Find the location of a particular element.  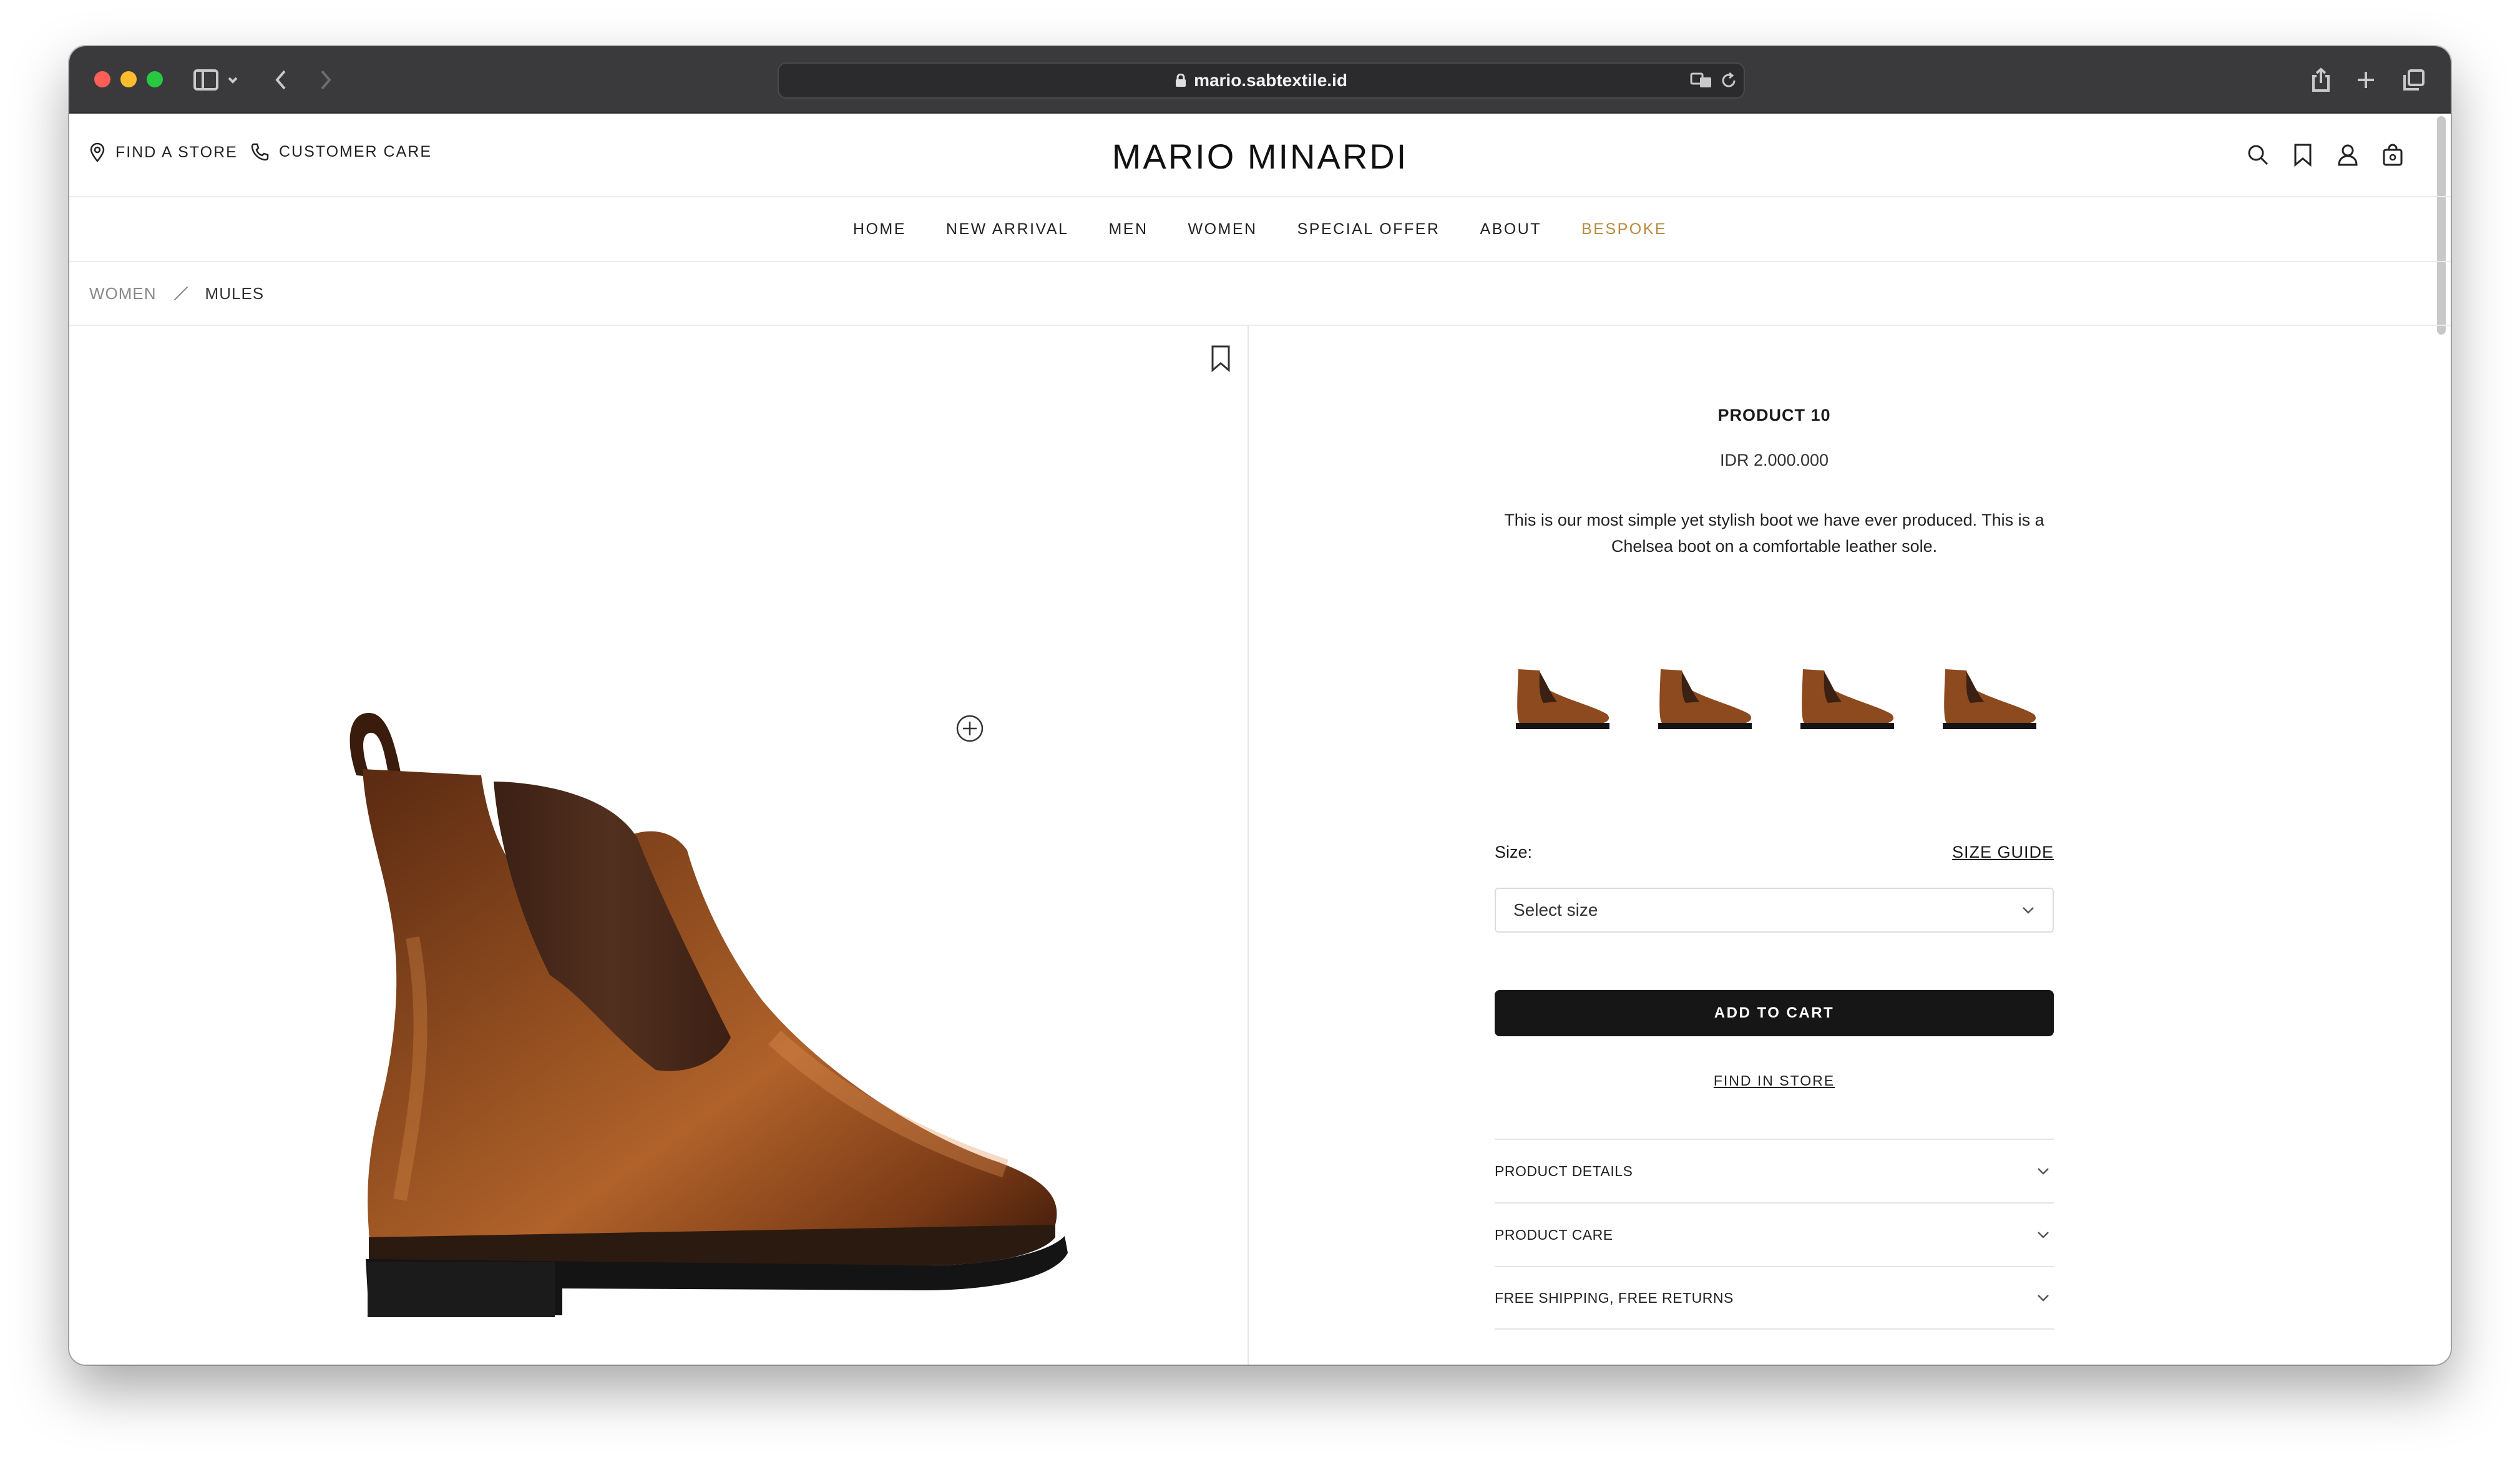

accordion-free-shipping: FREE SHIPPING, FREE RETURNS is located at coordinates (1775, 1298).